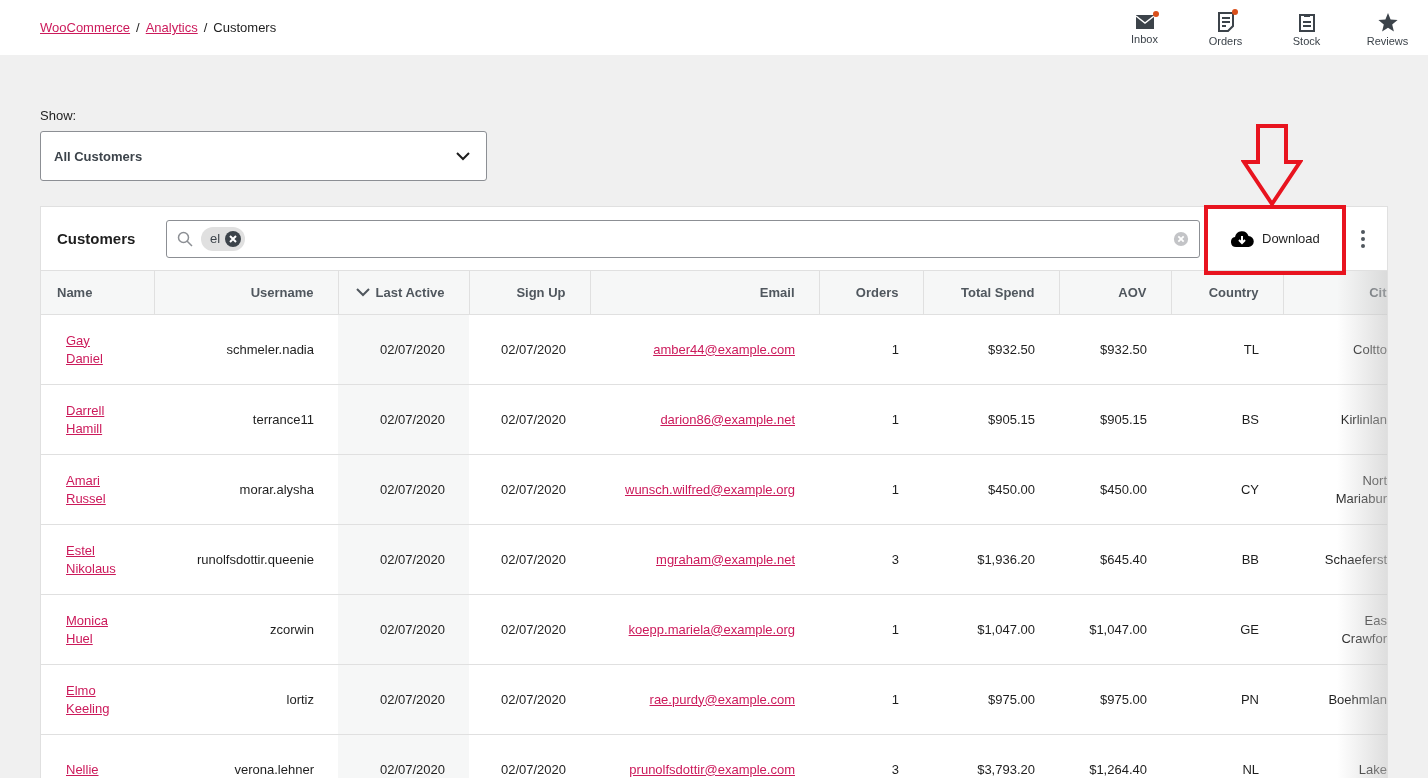 The image size is (1428, 778). What do you see at coordinates (1335, 559) in the screenshot?
I see `table-cell: Schaeferst` at bounding box center [1335, 559].